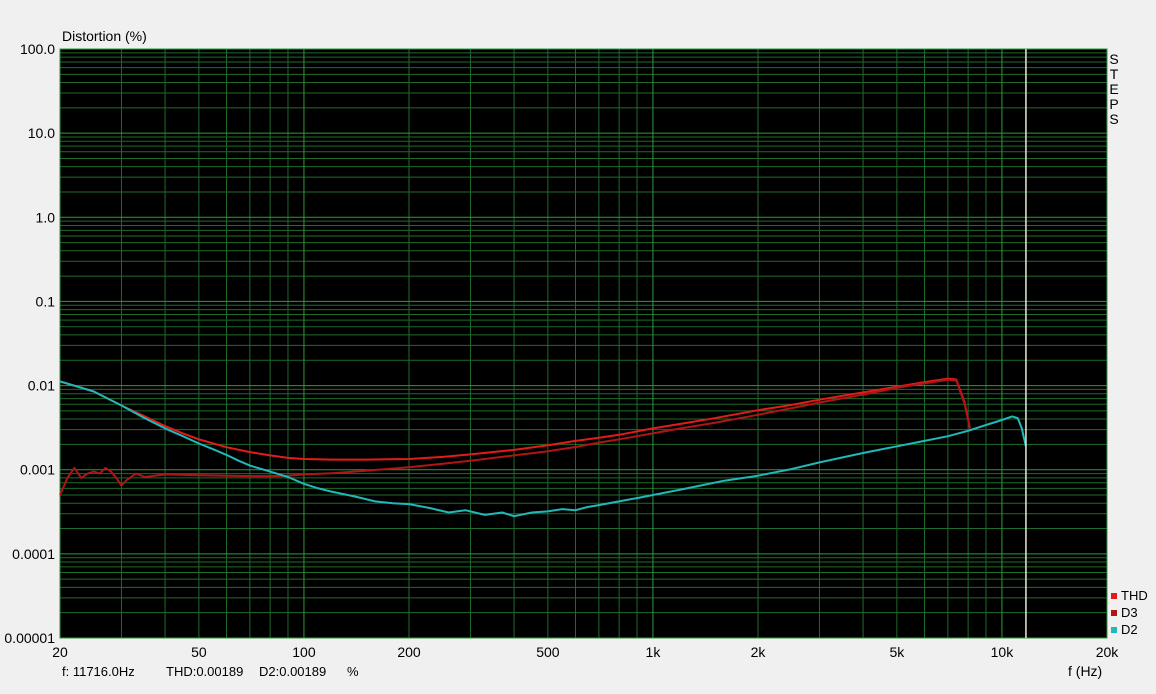 Image resolution: width=1156 pixels, height=694 pixels. What do you see at coordinates (897, 652) in the screenshot?
I see `x-tick-label: 5k` at bounding box center [897, 652].